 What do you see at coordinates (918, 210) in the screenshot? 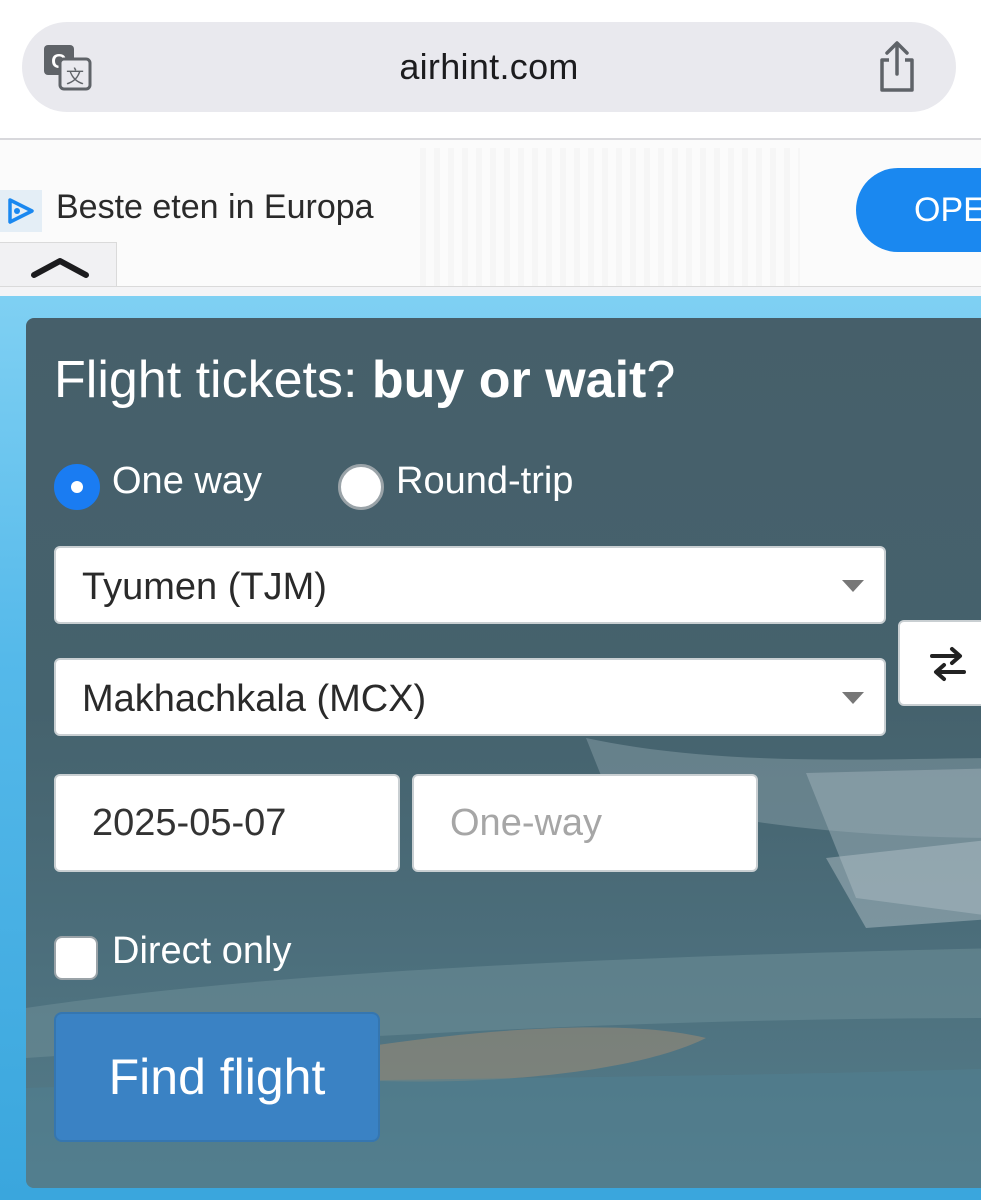
I see `ad-open-button: OPE` at bounding box center [918, 210].